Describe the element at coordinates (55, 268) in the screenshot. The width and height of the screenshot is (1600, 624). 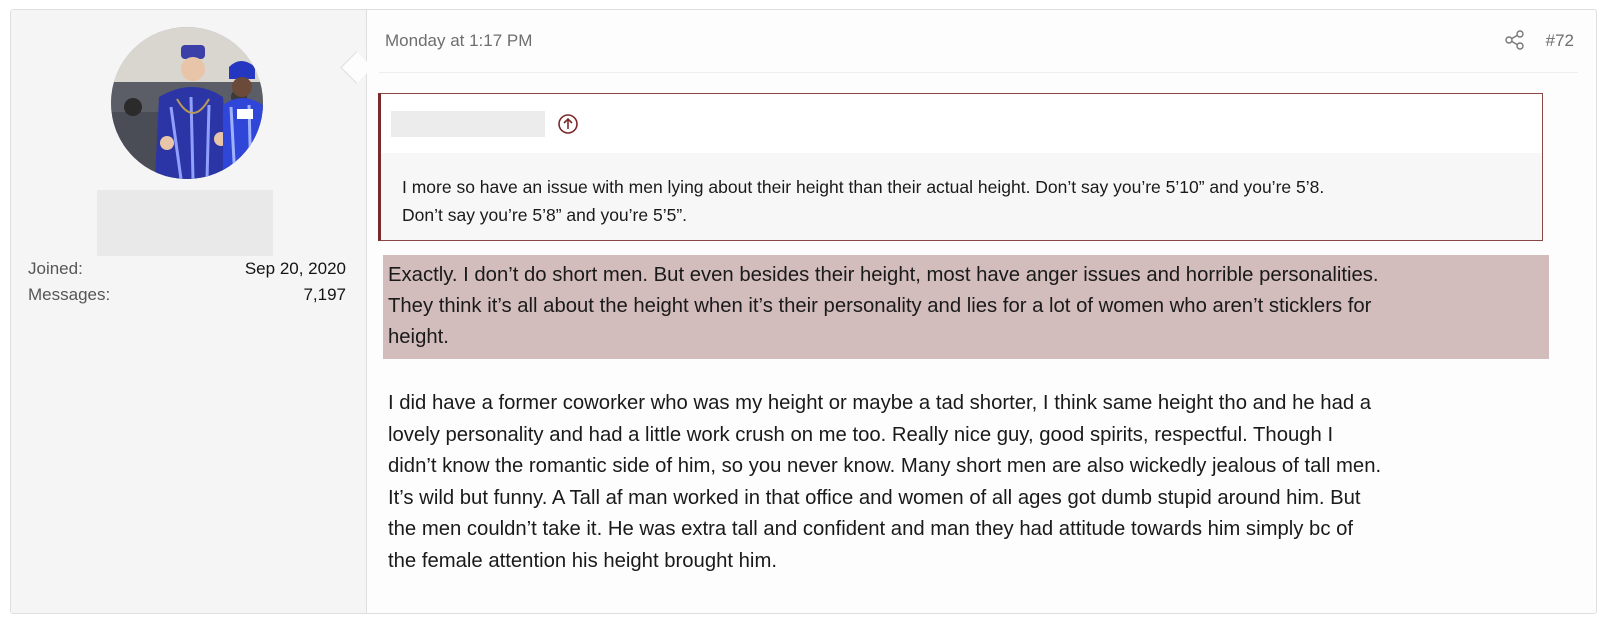
I see `joined-label: Joined:` at that location.